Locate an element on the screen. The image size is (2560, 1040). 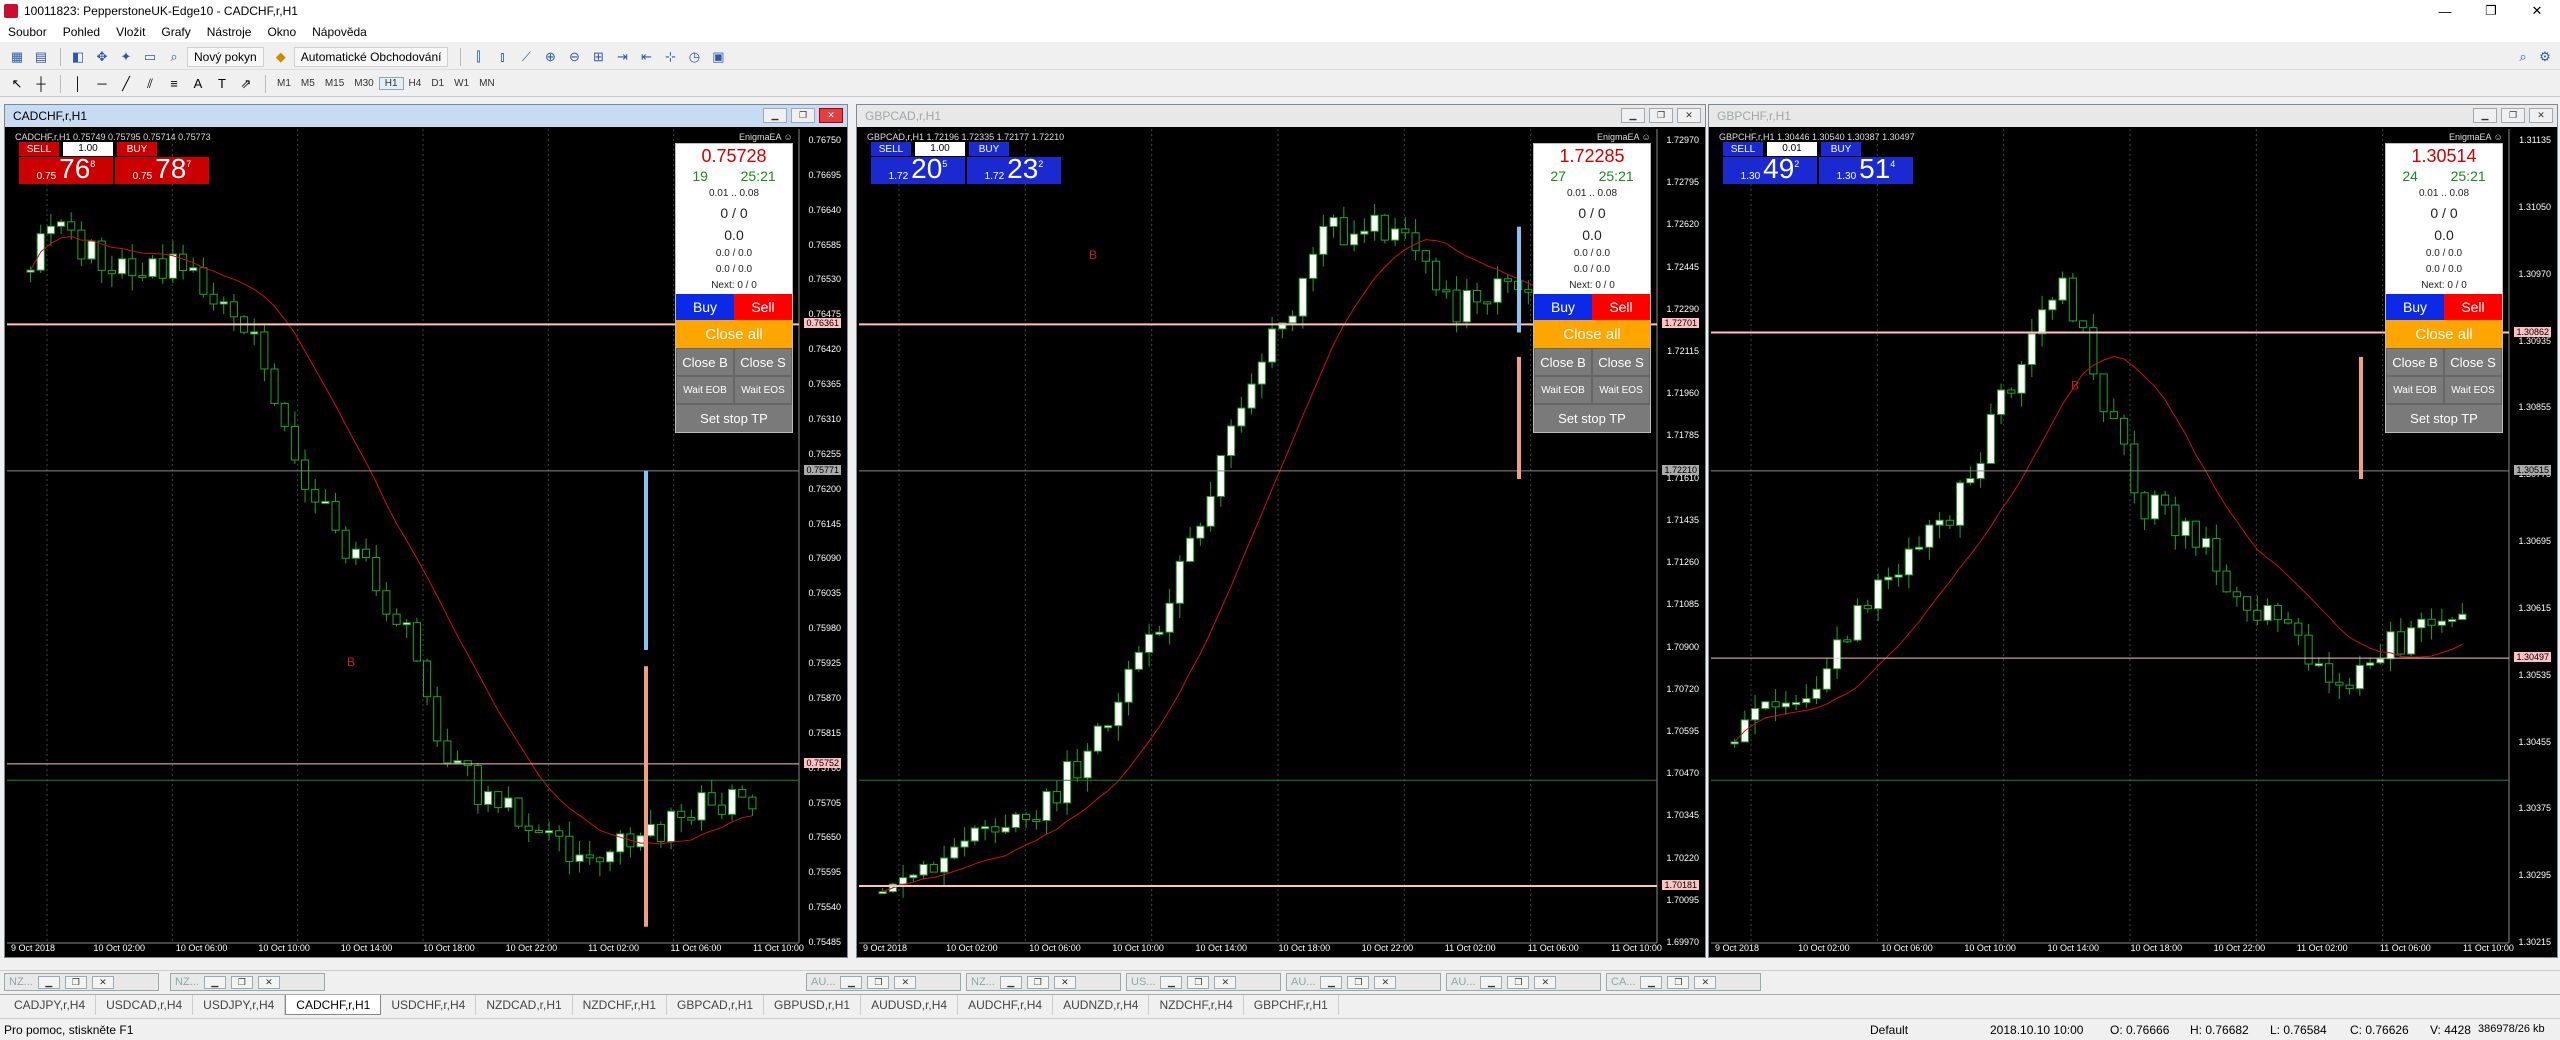
chart-tab: CADCHF,r,H1 is located at coordinates (333, 1005).